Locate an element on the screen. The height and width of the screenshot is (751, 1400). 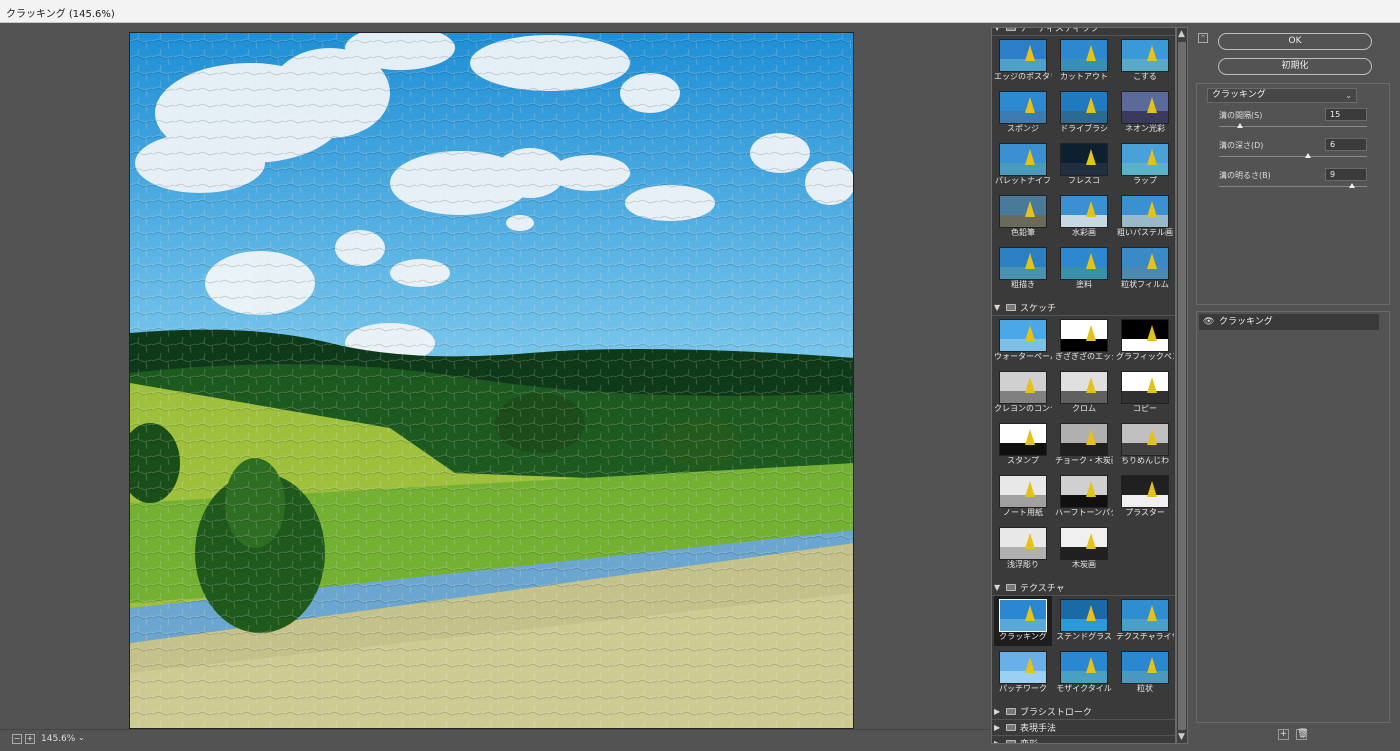
filter-thumbnail: テクスチャライザー is located at coordinates (1145, 621).